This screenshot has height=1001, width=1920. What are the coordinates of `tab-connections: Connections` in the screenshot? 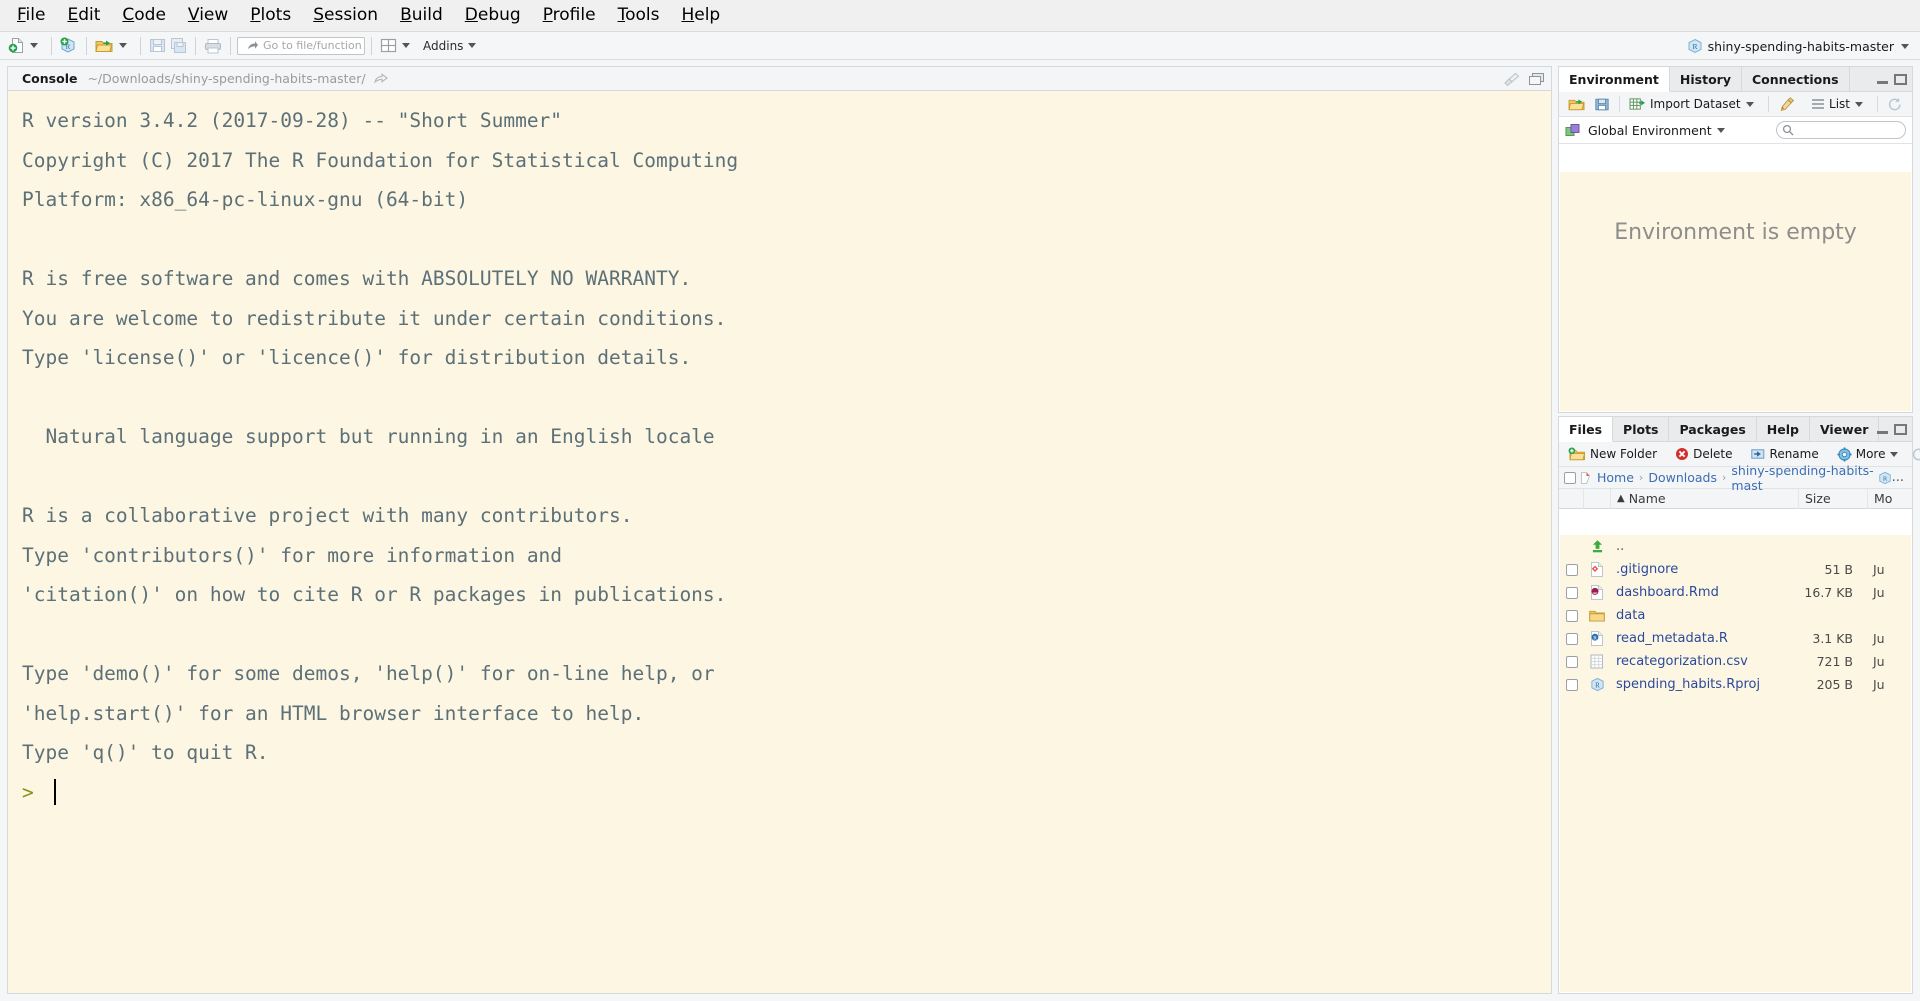 It's located at (1795, 79).